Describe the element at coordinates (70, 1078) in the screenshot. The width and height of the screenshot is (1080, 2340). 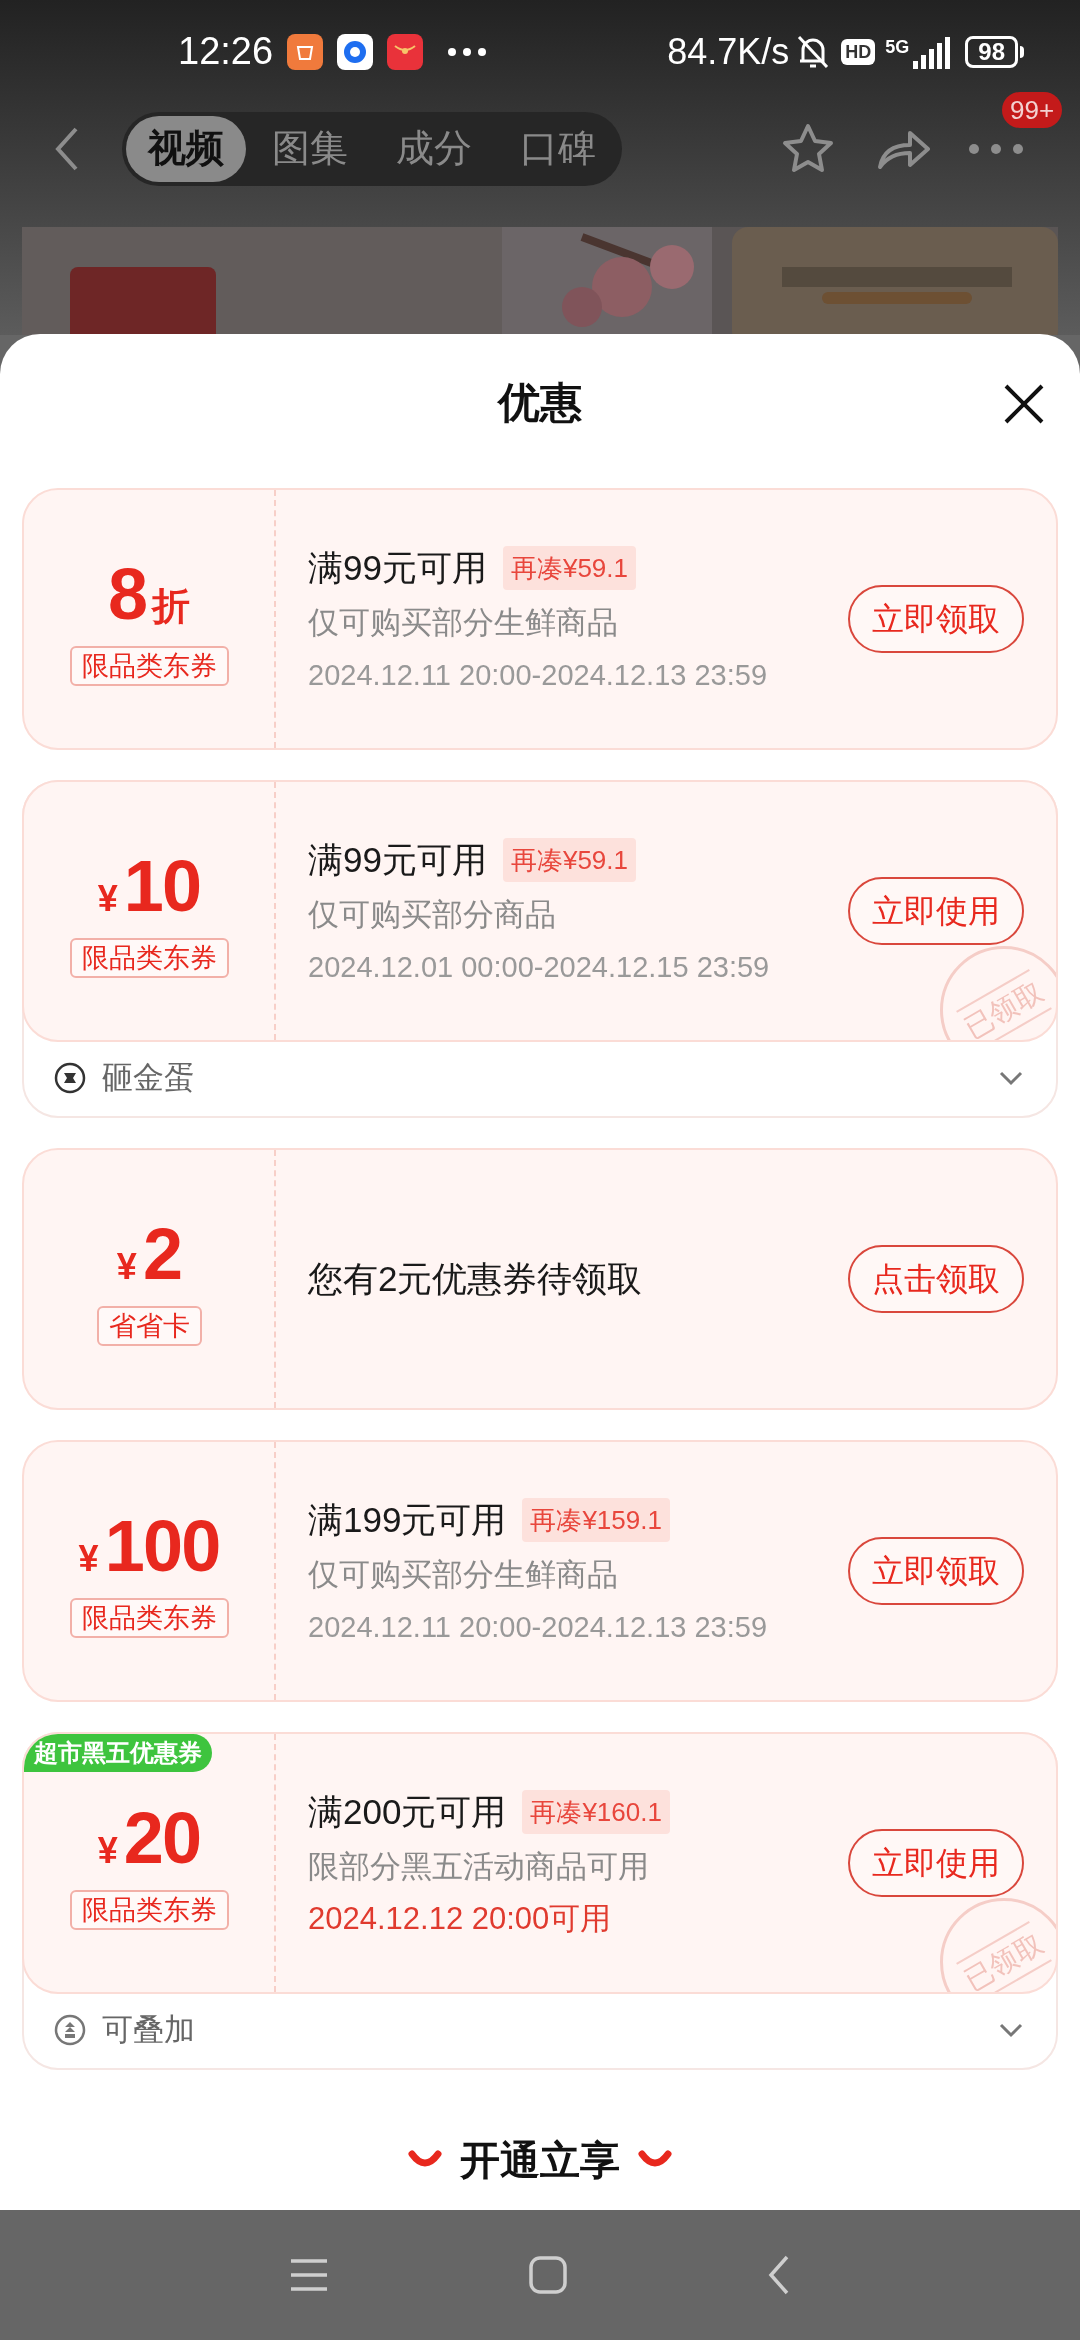
I see `hammer-egg-icon` at that location.